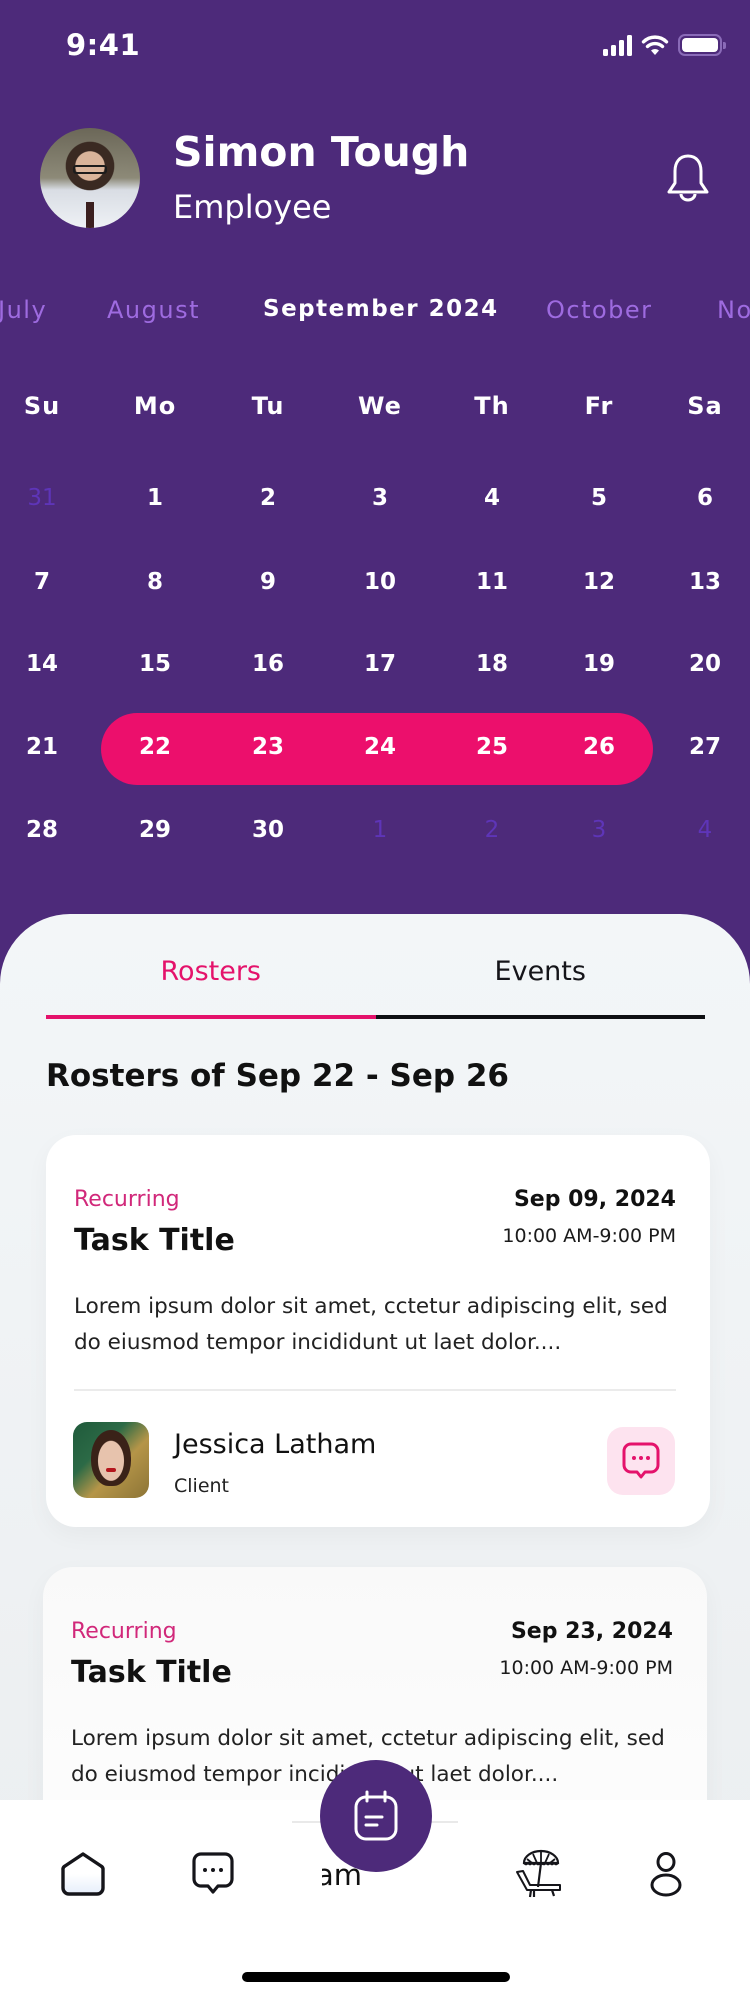 Image resolution: width=750 pixels, height=1998 pixels. Describe the element at coordinates (155, 830) in the screenshot. I see `calendar-day: 29` at that location.